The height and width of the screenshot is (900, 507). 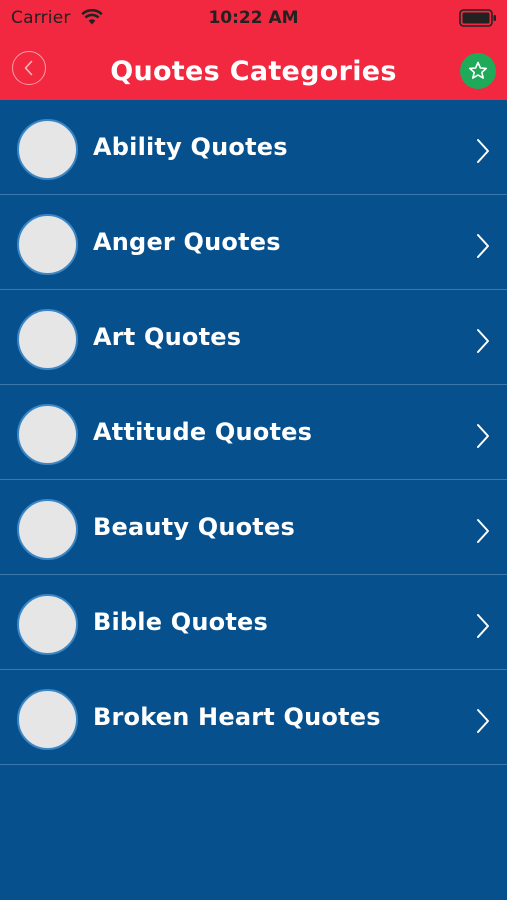 I want to click on category-label: Attitude Quotes, so click(x=203, y=432).